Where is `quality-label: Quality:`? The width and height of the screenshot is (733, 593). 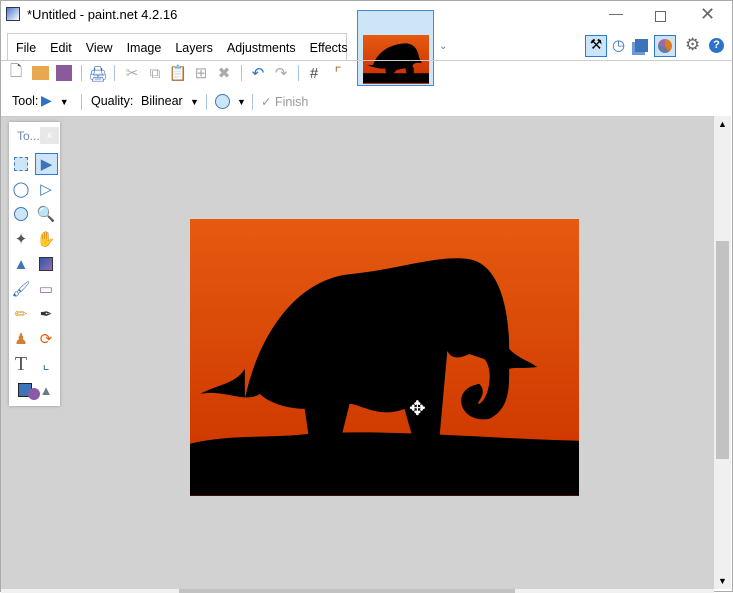 quality-label: Quality: is located at coordinates (112, 101).